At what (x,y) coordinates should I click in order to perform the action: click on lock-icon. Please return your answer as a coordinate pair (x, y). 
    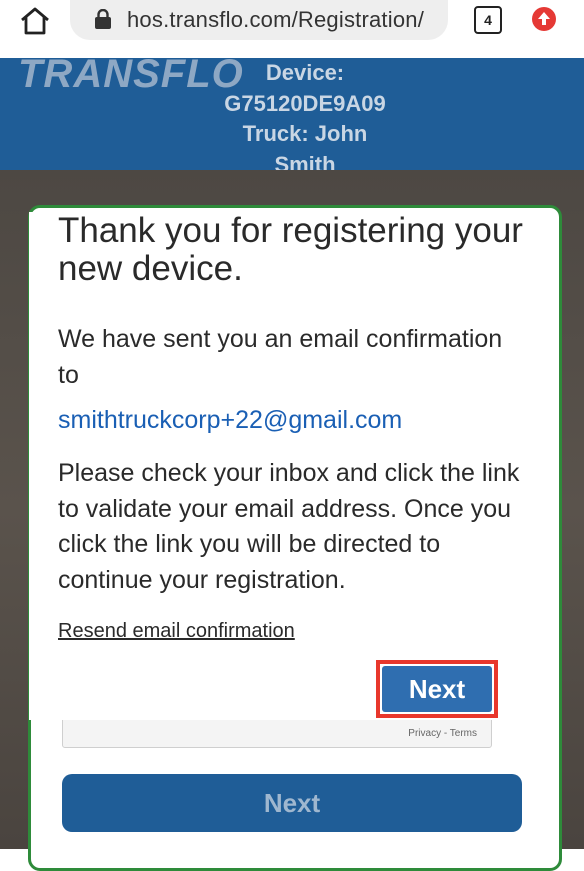
    Looking at the image, I should click on (103, 19).